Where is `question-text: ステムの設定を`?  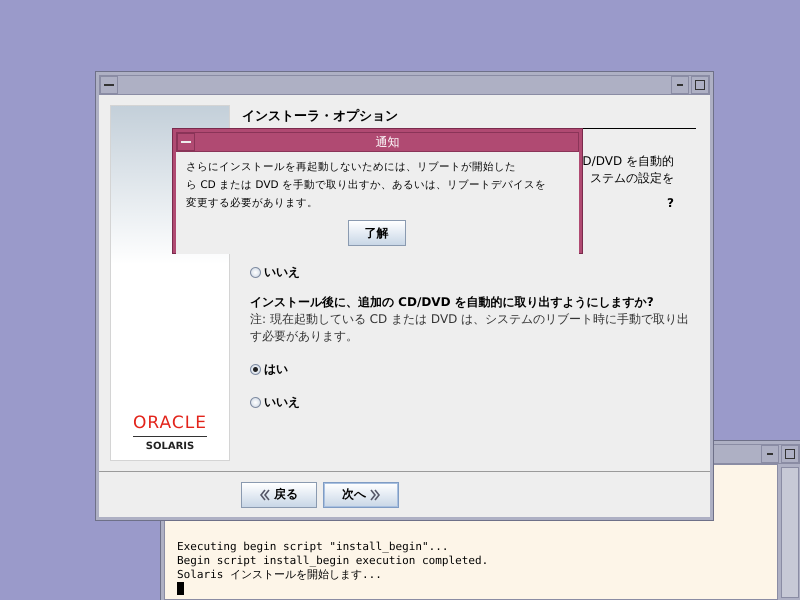 question-text: ステムの設定を is located at coordinates (632, 178).